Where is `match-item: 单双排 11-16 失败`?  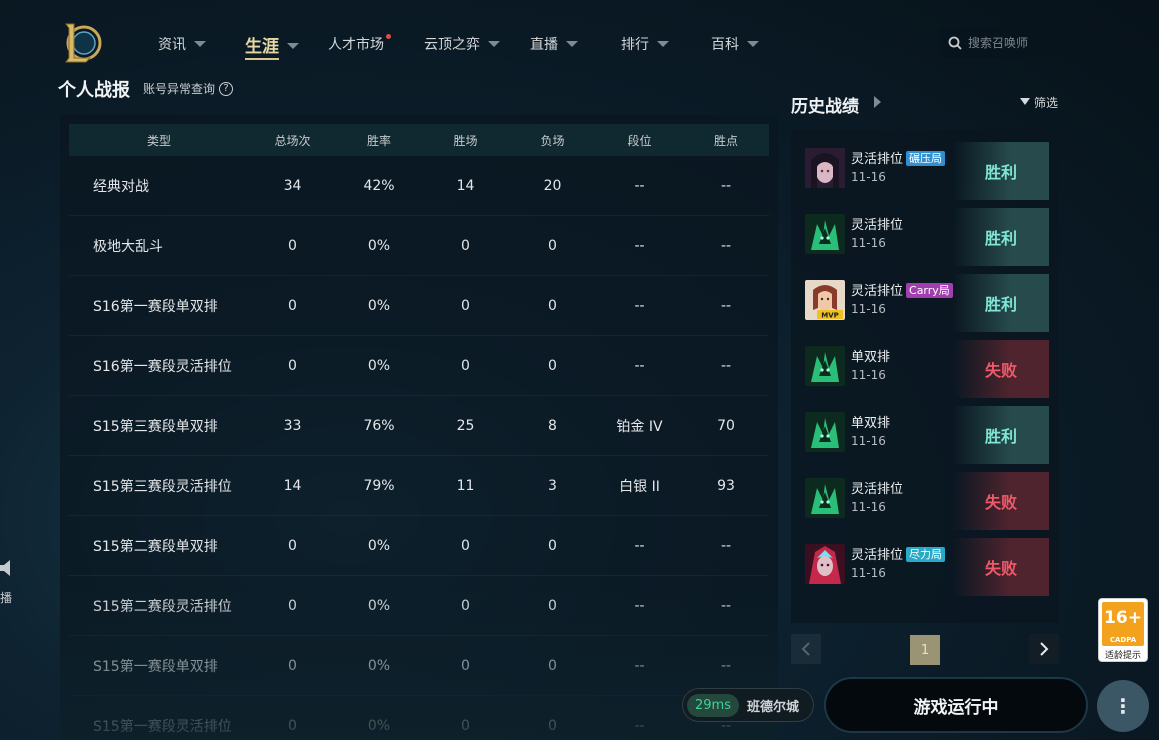
match-item: 单双排 11-16 失败 is located at coordinates (927, 369).